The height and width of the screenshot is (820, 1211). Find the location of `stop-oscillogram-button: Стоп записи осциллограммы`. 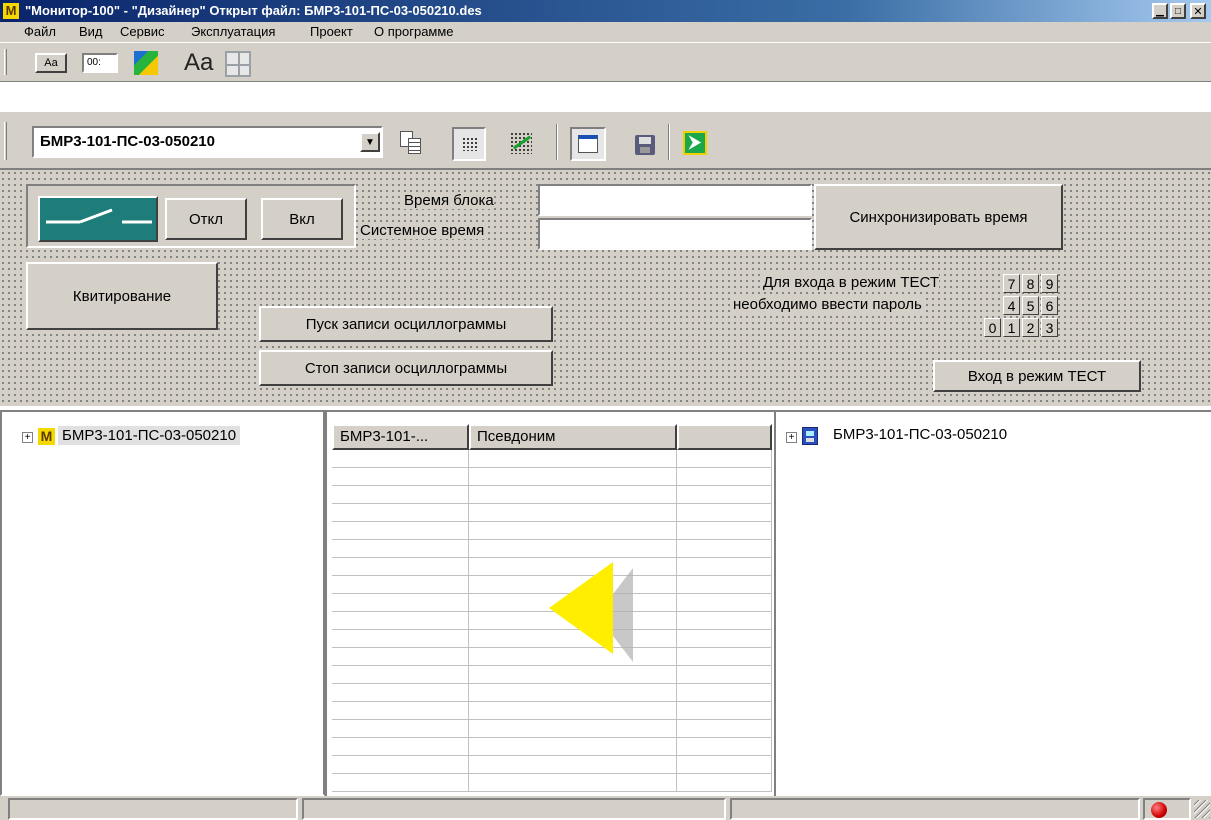

stop-oscillogram-button: Стоп записи осциллограммы is located at coordinates (406, 368).